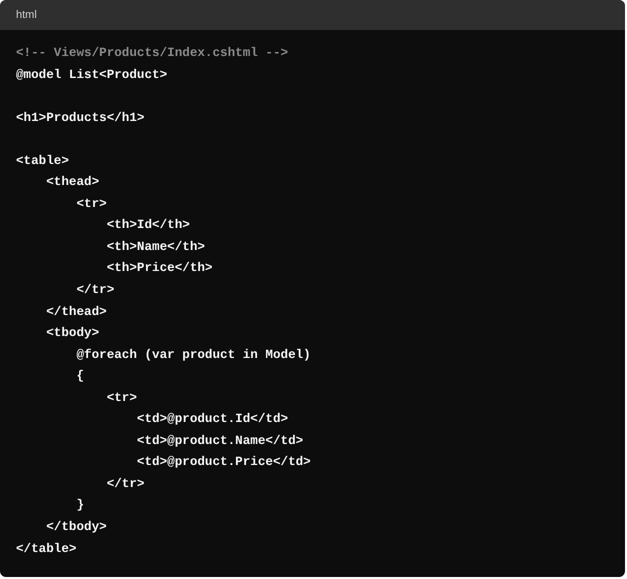  I want to click on code-line: <th>Price</th>, so click(159, 269).